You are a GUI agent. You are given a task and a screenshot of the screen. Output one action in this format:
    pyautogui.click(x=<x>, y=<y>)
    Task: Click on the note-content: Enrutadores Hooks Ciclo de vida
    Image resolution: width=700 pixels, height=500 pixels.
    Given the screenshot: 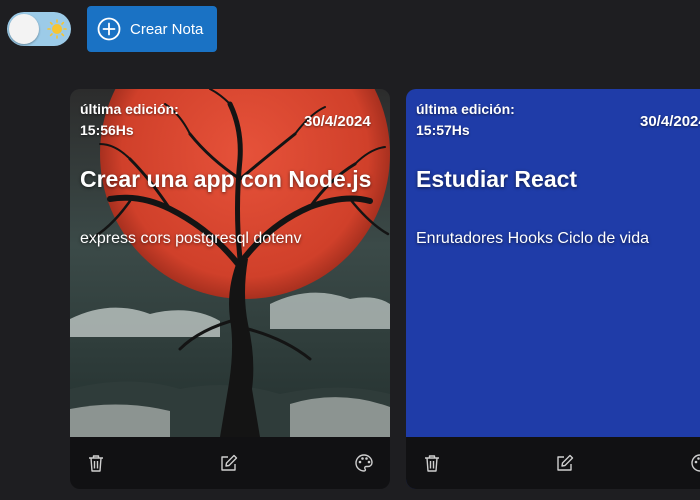 What is the action you would take?
    pyautogui.click(x=533, y=238)
    